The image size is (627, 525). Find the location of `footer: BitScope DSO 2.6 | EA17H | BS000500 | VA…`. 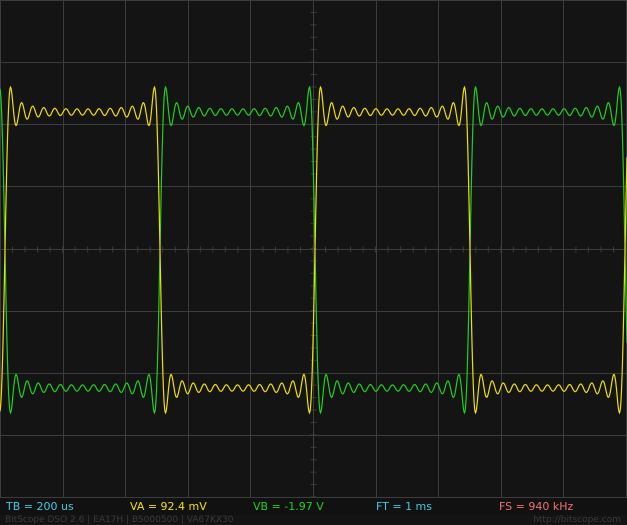

footer: BitScope DSO 2.6 | EA17H | BS000500 | VA… is located at coordinates (313, 520).